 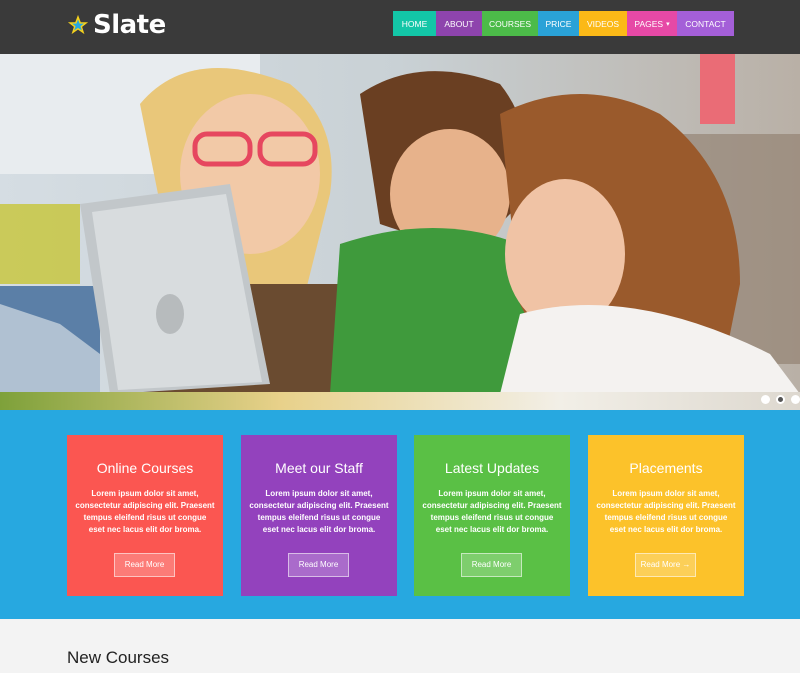 I want to click on nav-pages: PAGES ▾, so click(x=652, y=23).